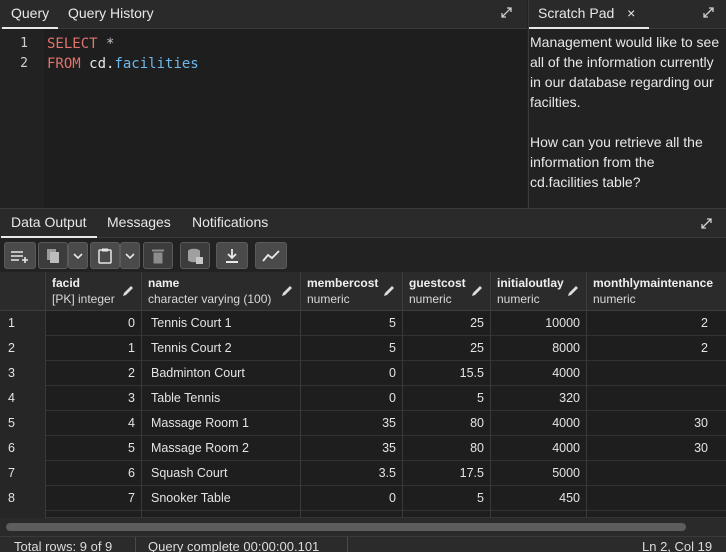  Describe the element at coordinates (94, 473) in the screenshot. I see `cell-facid: 6` at that location.